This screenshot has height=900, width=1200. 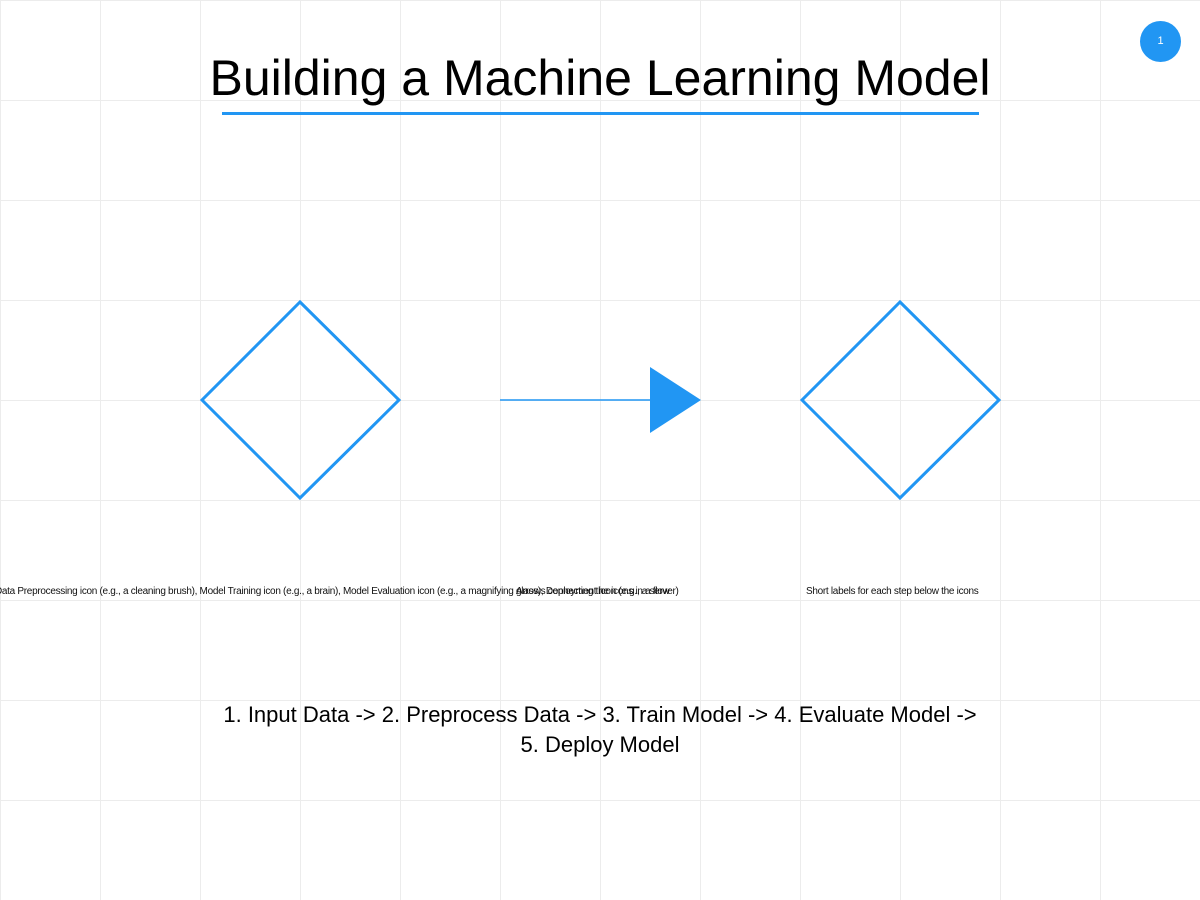 What do you see at coordinates (600, 744) in the screenshot?
I see `flow-steps-line-2: 5. Deploy Model` at bounding box center [600, 744].